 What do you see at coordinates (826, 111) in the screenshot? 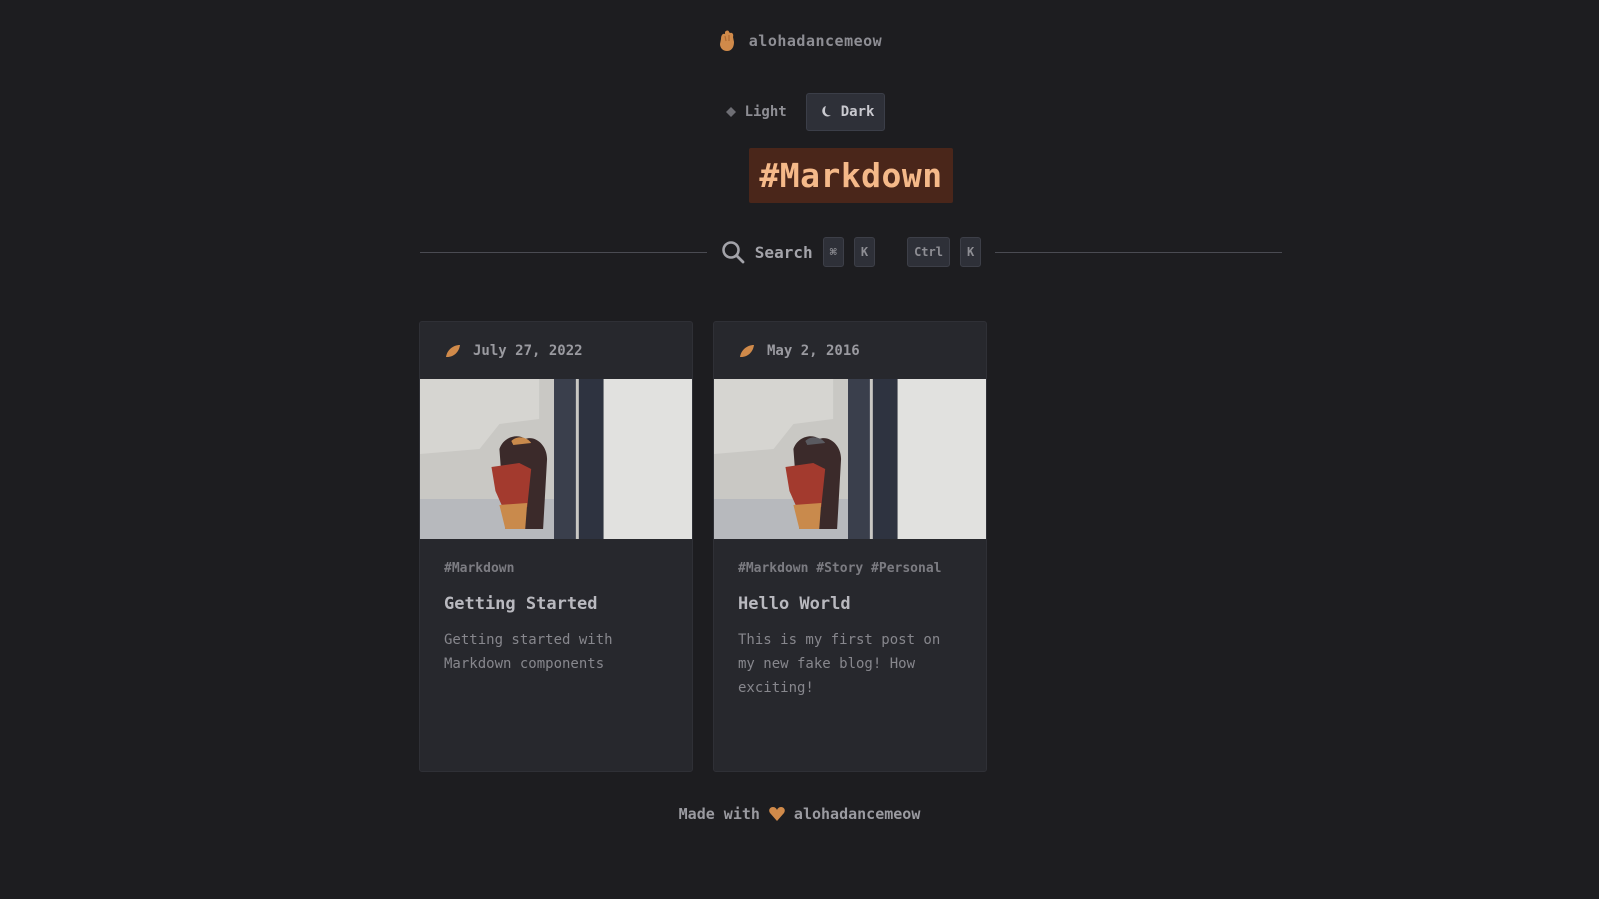
I see `moon-icon` at bounding box center [826, 111].